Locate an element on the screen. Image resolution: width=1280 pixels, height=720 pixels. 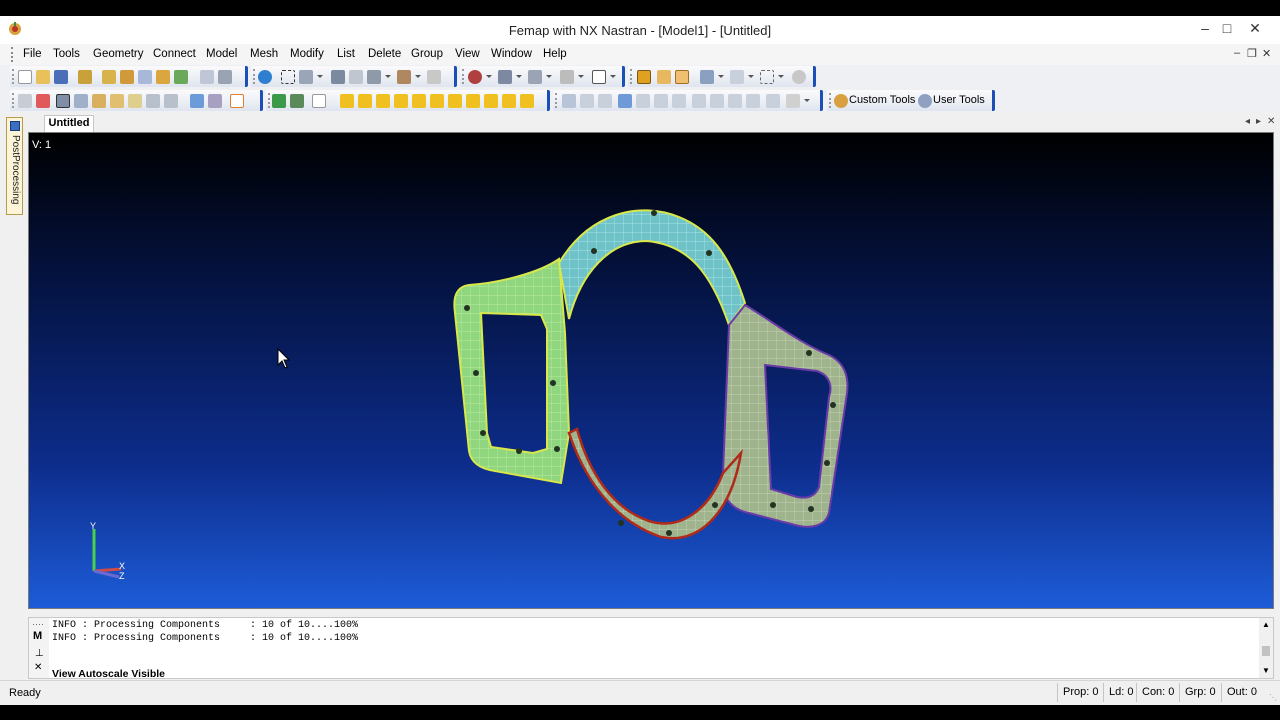
view-options-dropdown-icon is located at coordinates (807, 100).